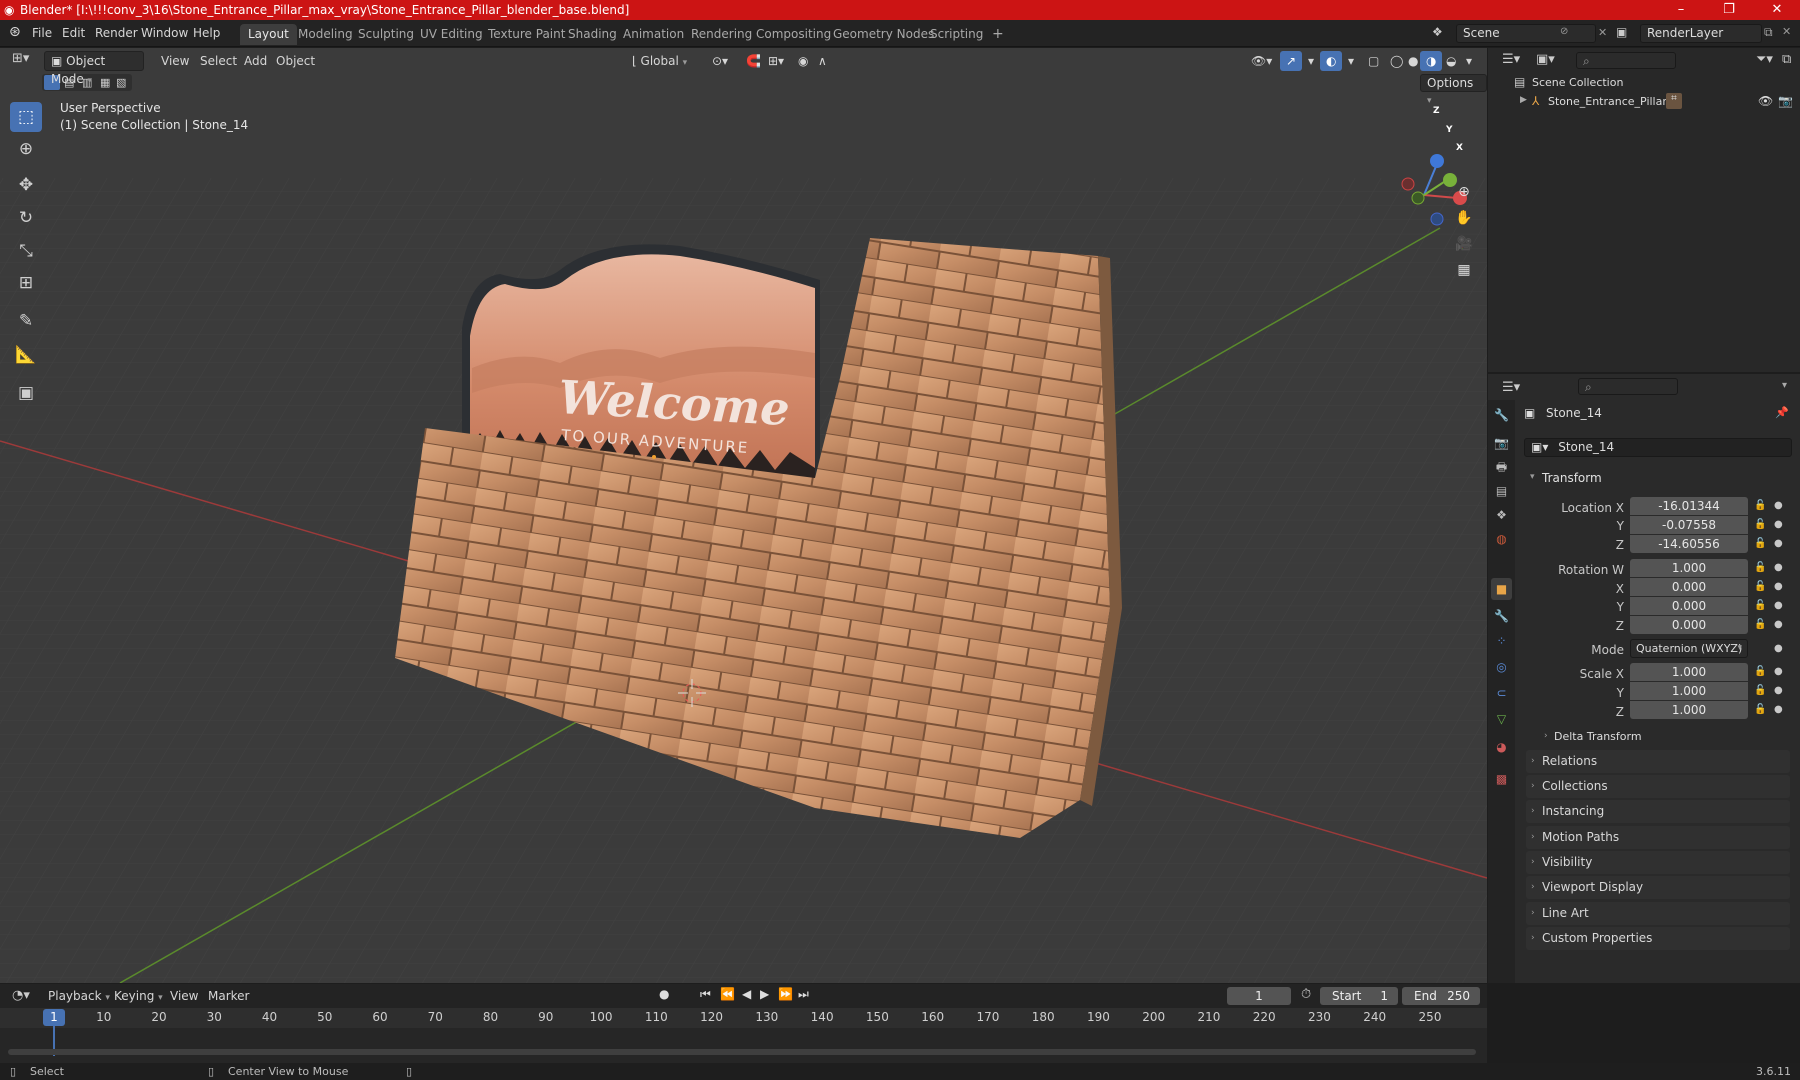  I want to click on overlay-toggle-icon: ◐, so click(1331, 61).